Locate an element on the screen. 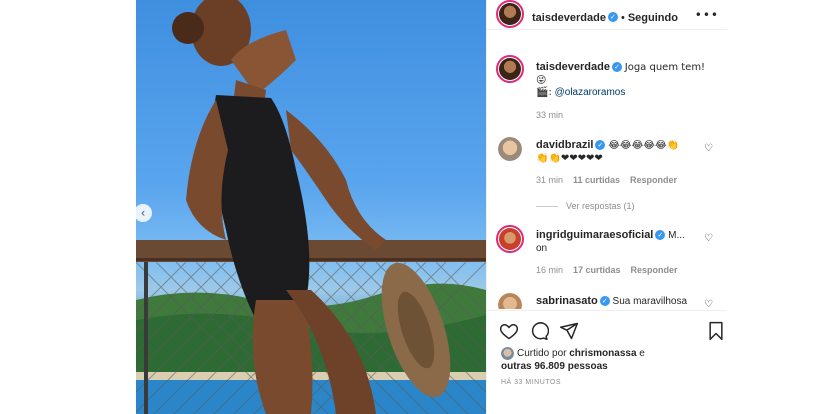 This screenshot has width=828, height=414. author-username: taisdeverdade is located at coordinates (569, 18).